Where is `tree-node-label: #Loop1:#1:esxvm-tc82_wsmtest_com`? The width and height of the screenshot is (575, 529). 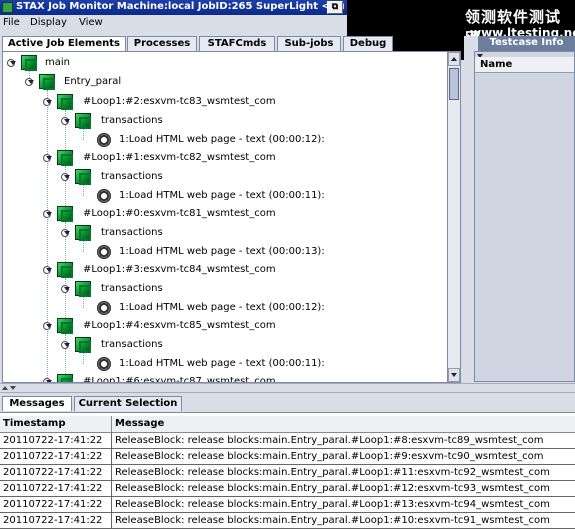 tree-node-label: #Loop1:#1:esxvm-tc82_wsmtest_com is located at coordinates (179, 157).